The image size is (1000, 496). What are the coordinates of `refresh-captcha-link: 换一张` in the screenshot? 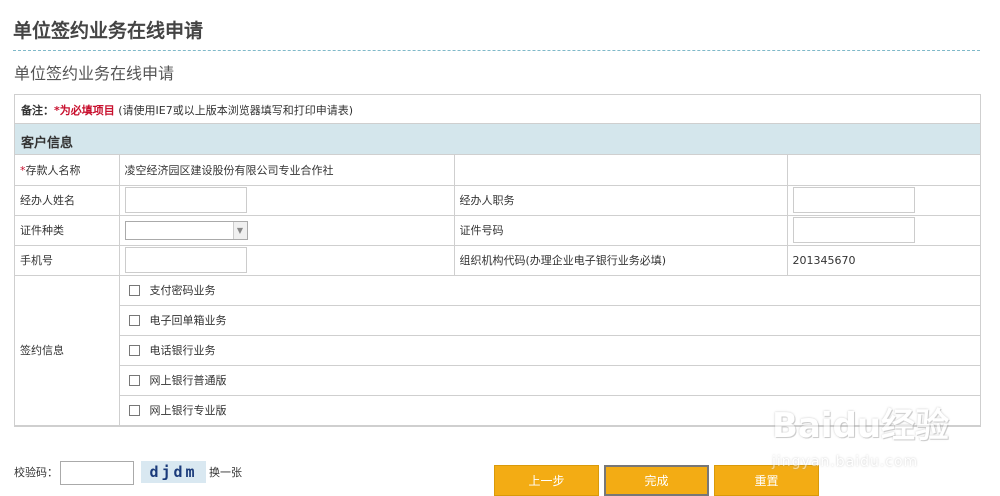 It's located at (225, 472).